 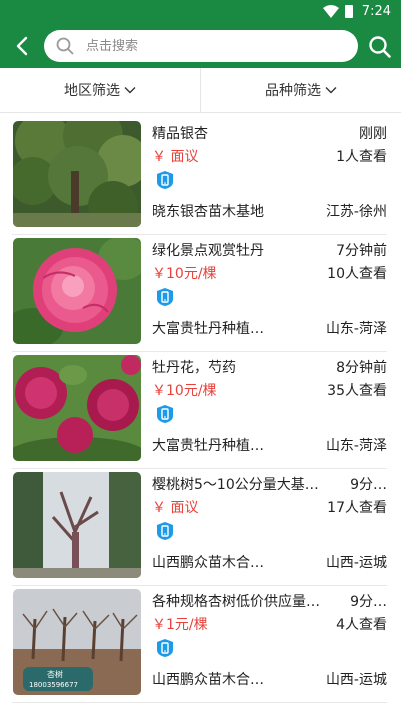 What do you see at coordinates (376, 11) in the screenshot?
I see `status-time: 7:24` at bounding box center [376, 11].